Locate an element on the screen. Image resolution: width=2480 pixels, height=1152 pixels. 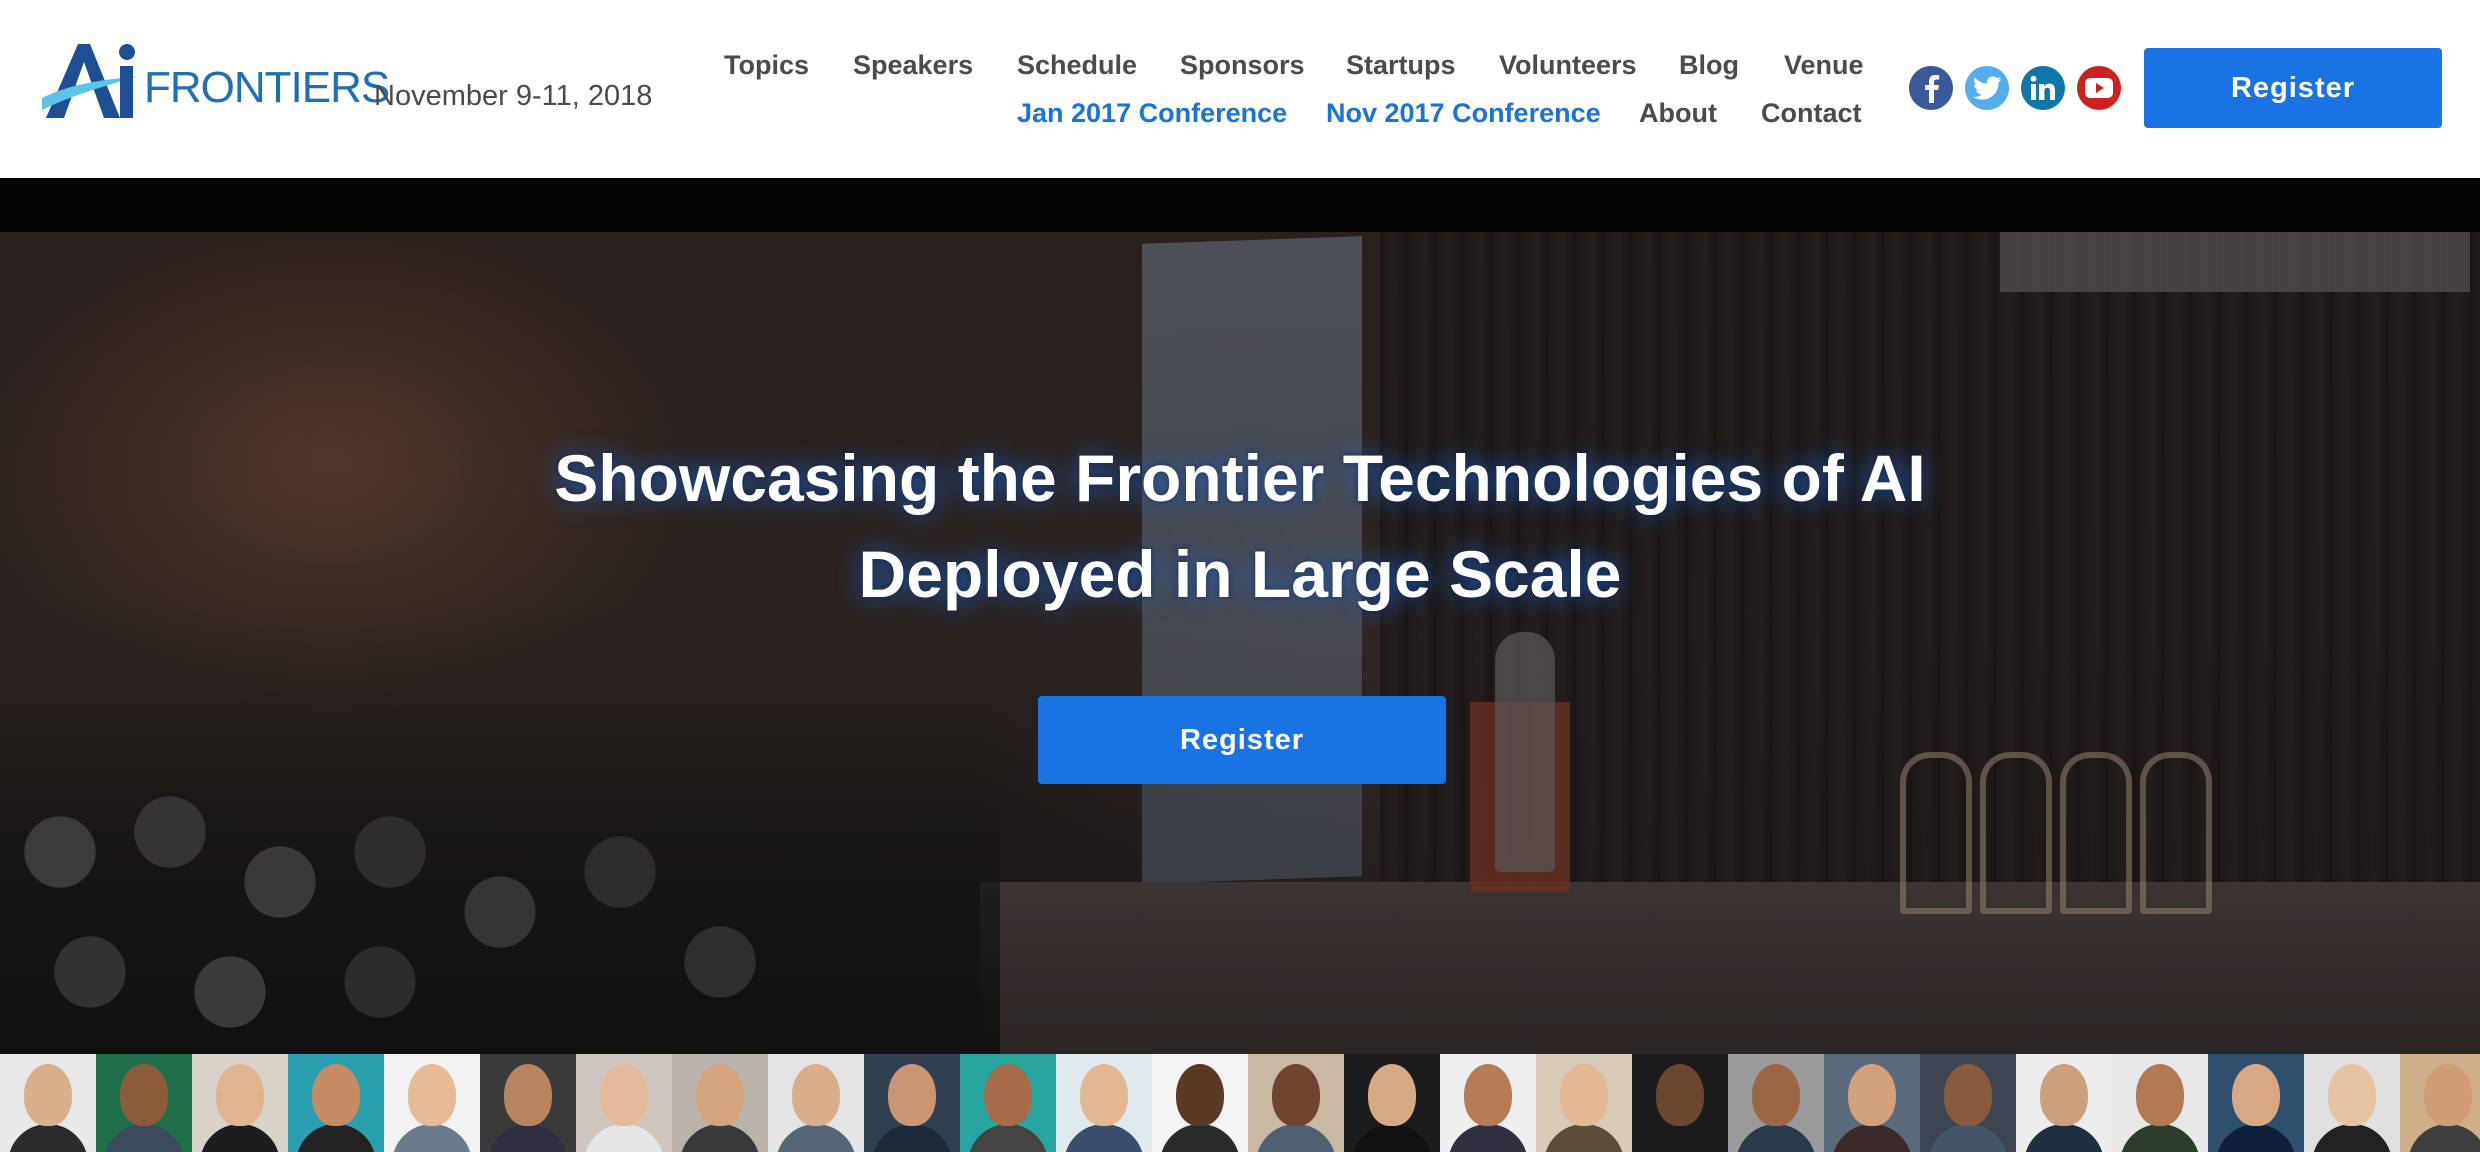
presenter-figure-image is located at coordinates (1525, 752).